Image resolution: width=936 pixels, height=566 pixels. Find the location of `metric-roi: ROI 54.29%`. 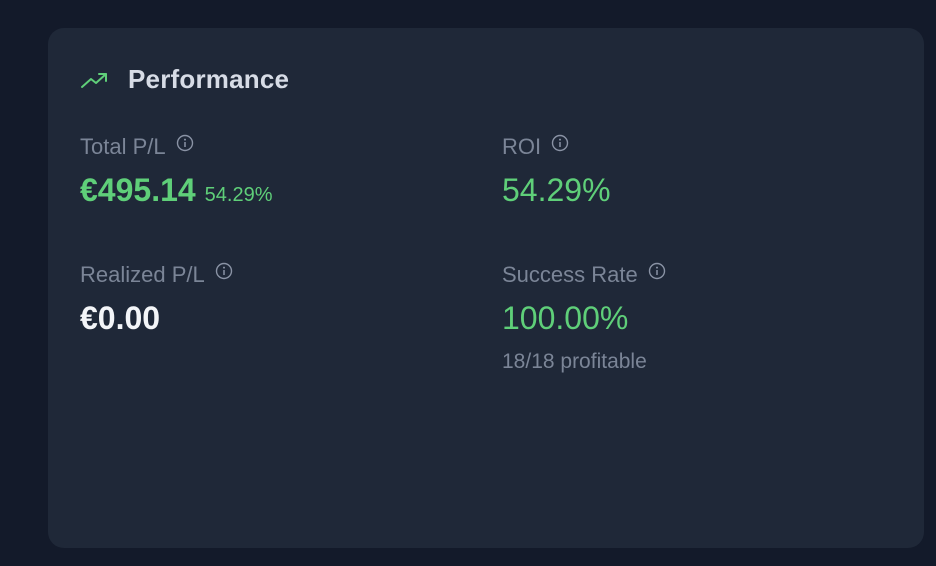

metric-roi: ROI 54.29% is located at coordinates (556, 170).